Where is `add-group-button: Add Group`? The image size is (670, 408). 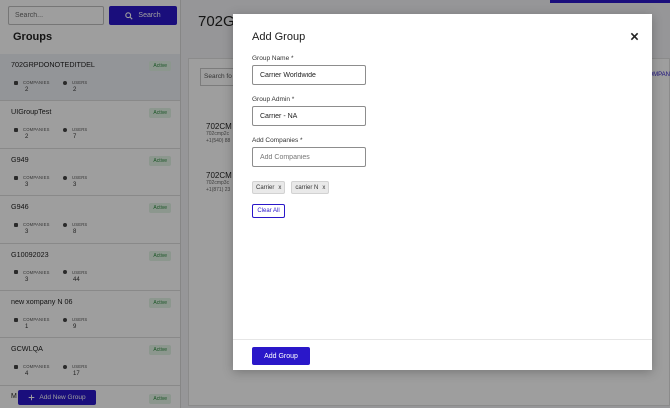
add-group-button: Add Group is located at coordinates (281, 356).